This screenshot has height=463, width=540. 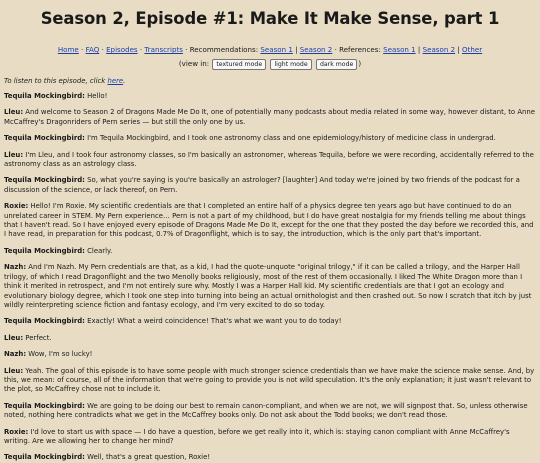 I want to click on line-text: Hello!, so click(x=96, y=96).